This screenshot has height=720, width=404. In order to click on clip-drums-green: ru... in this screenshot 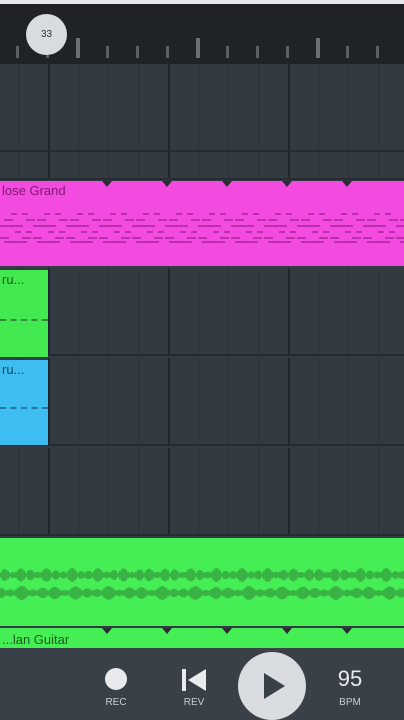, I will do `click(24, 313)`.